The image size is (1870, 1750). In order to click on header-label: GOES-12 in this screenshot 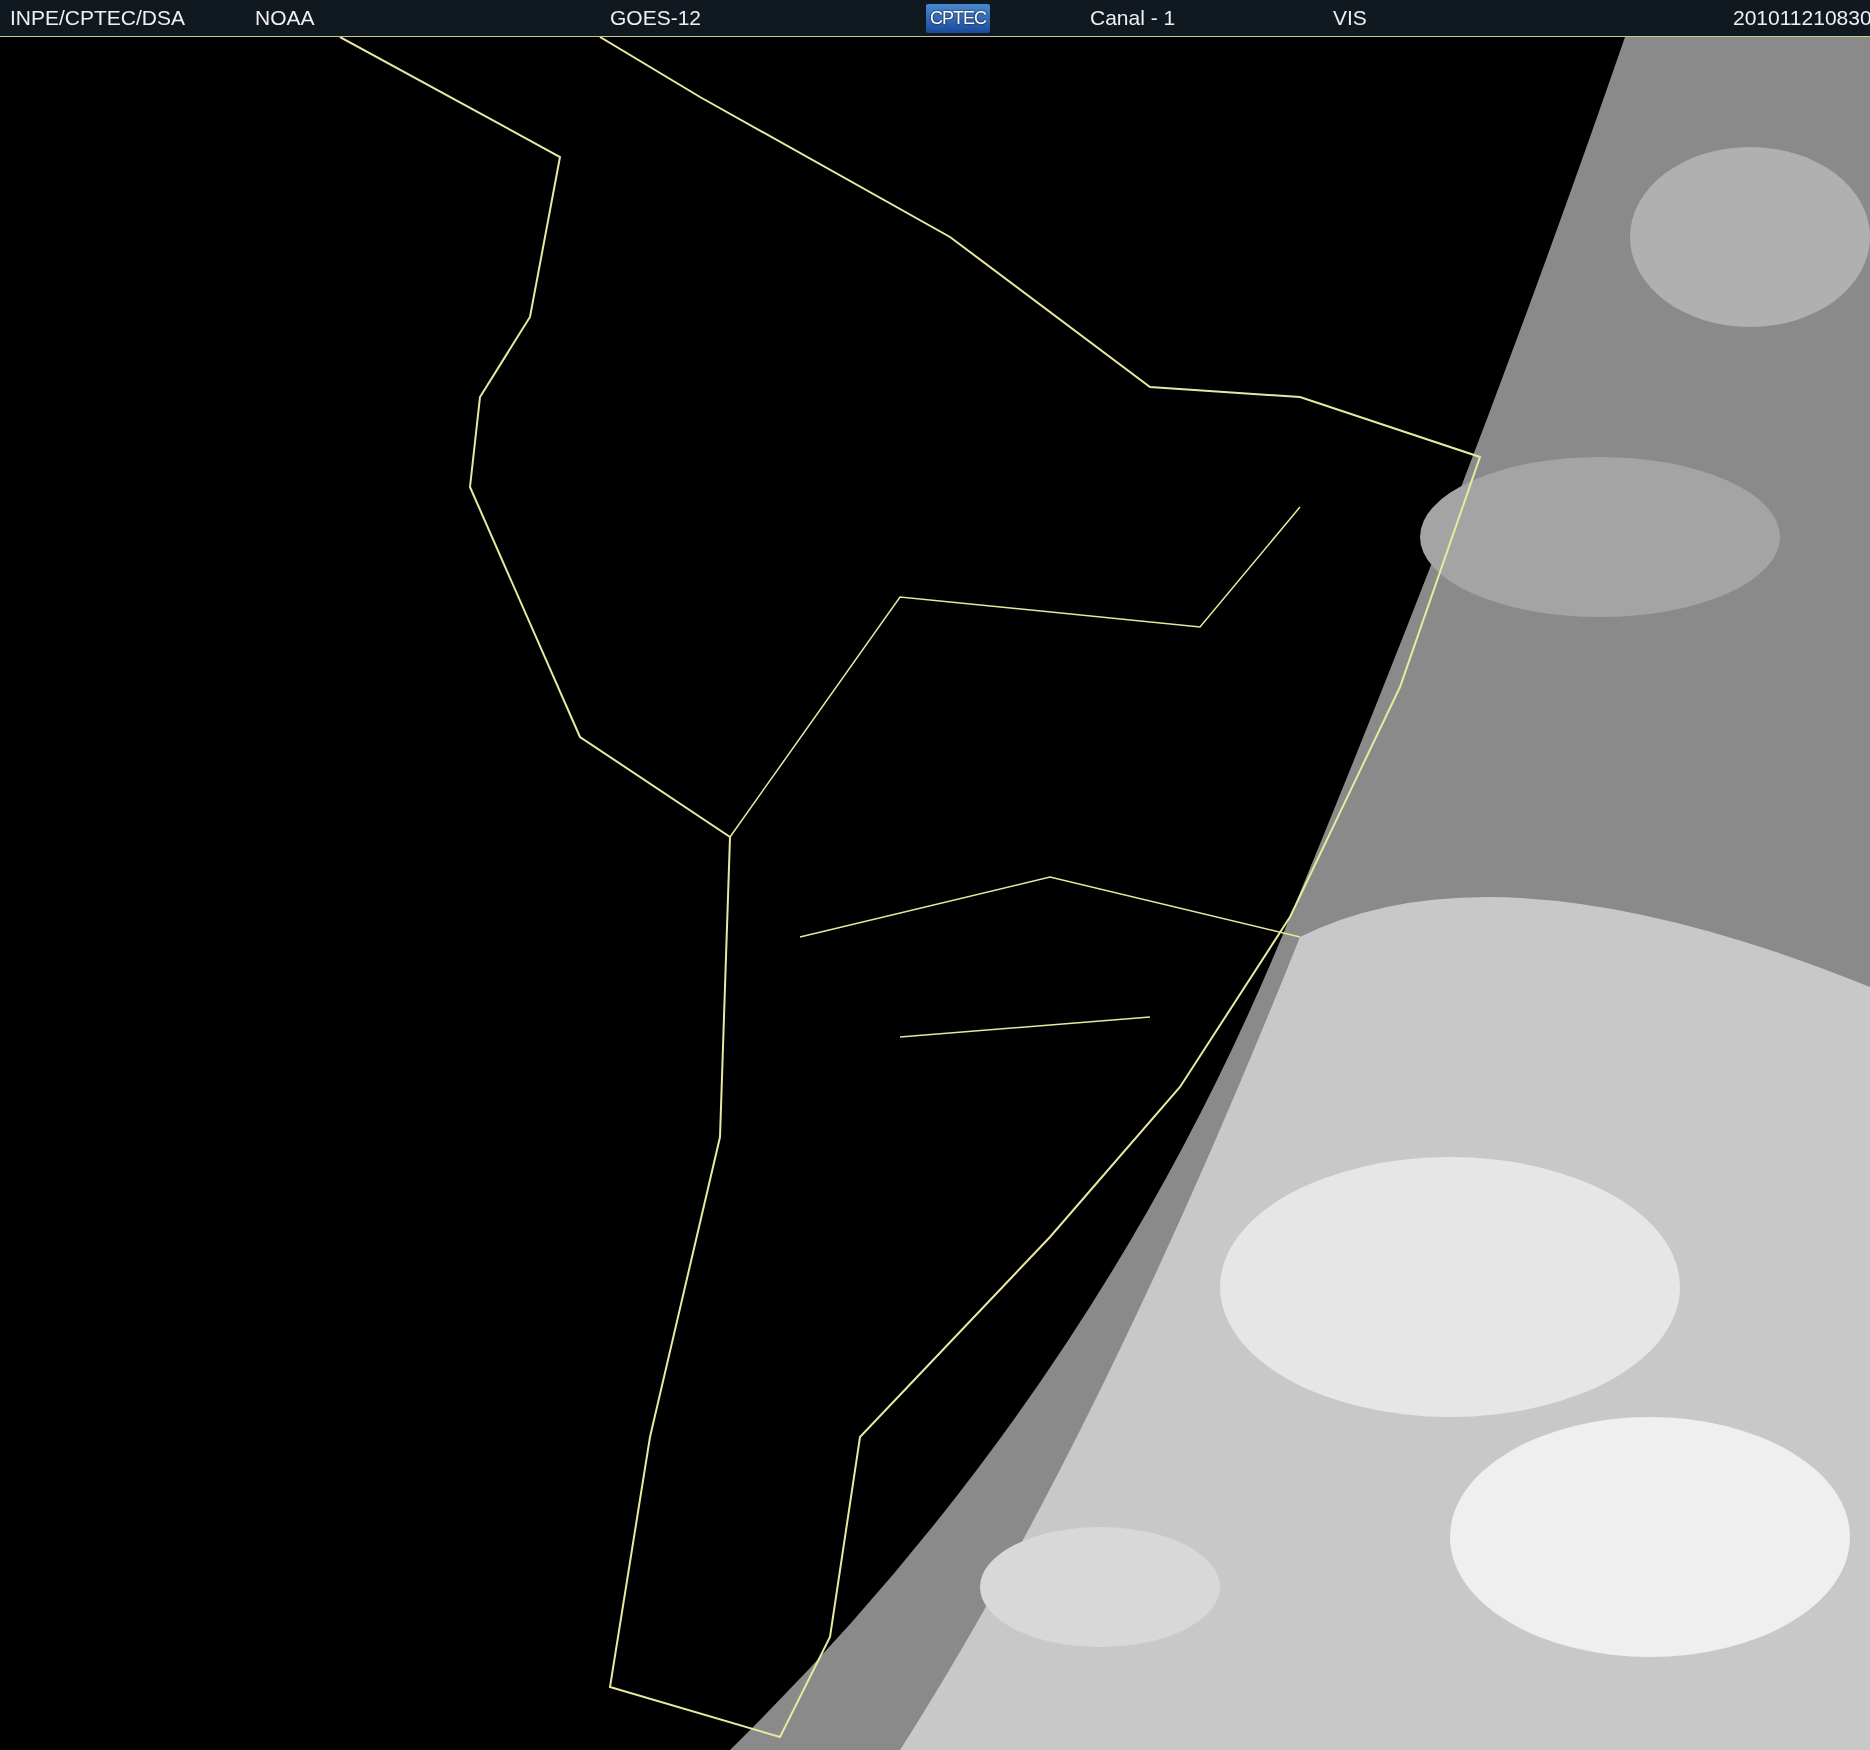, I will do `click(656, 18)`.